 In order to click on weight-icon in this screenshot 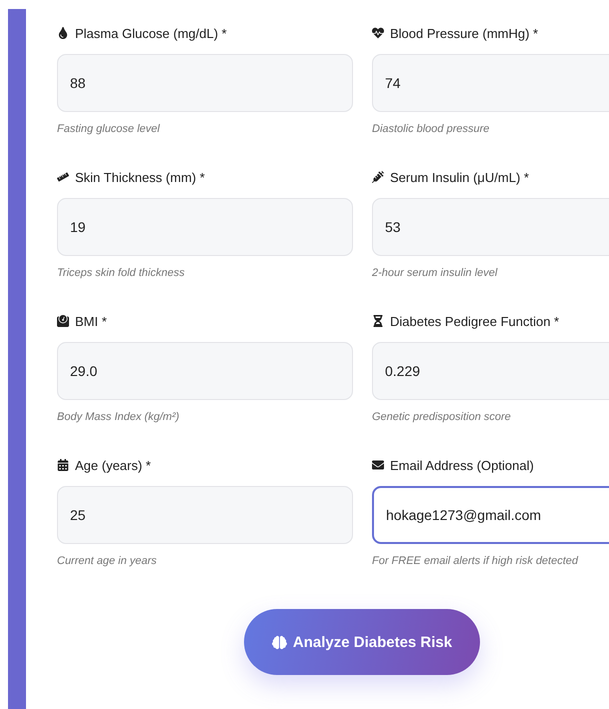, I will do `click(63, 321)`.